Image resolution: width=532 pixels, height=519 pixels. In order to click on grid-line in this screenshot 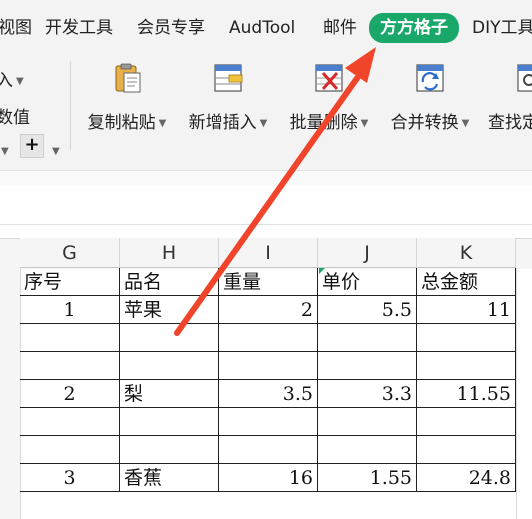, I will do `click(516, 393)`.